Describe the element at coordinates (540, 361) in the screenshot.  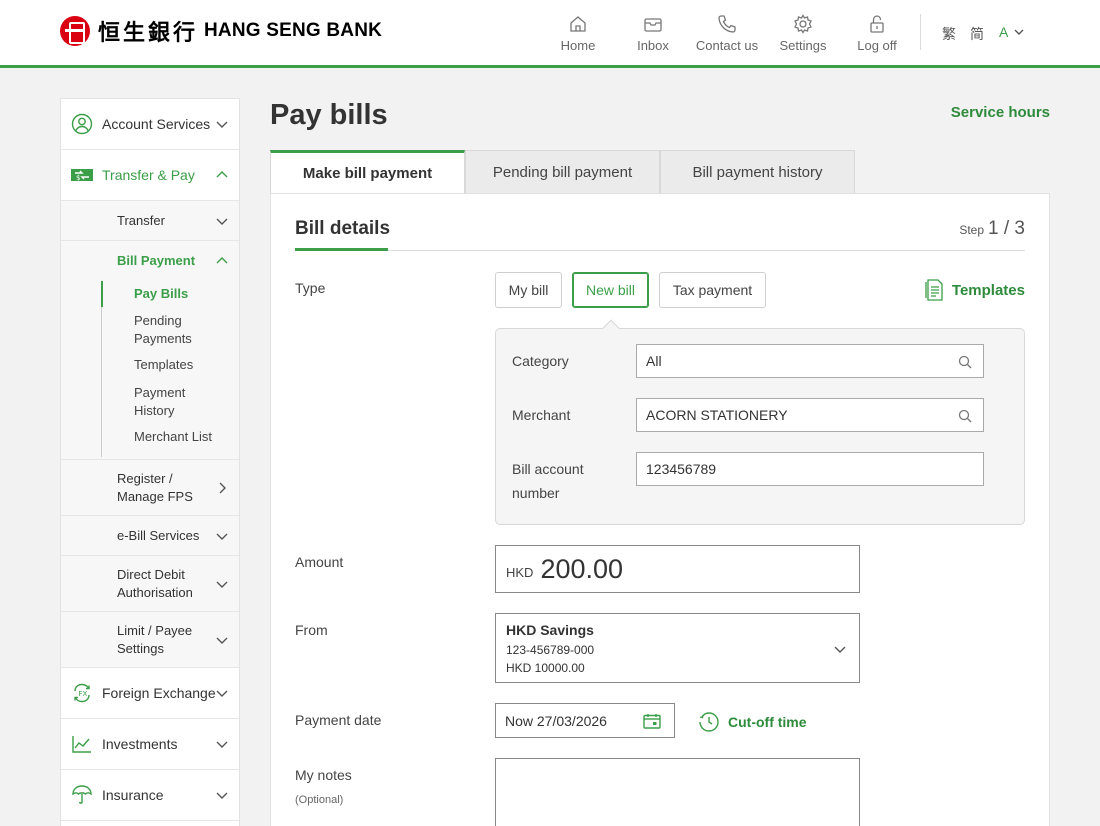
I see `category-label: Category` at that location.